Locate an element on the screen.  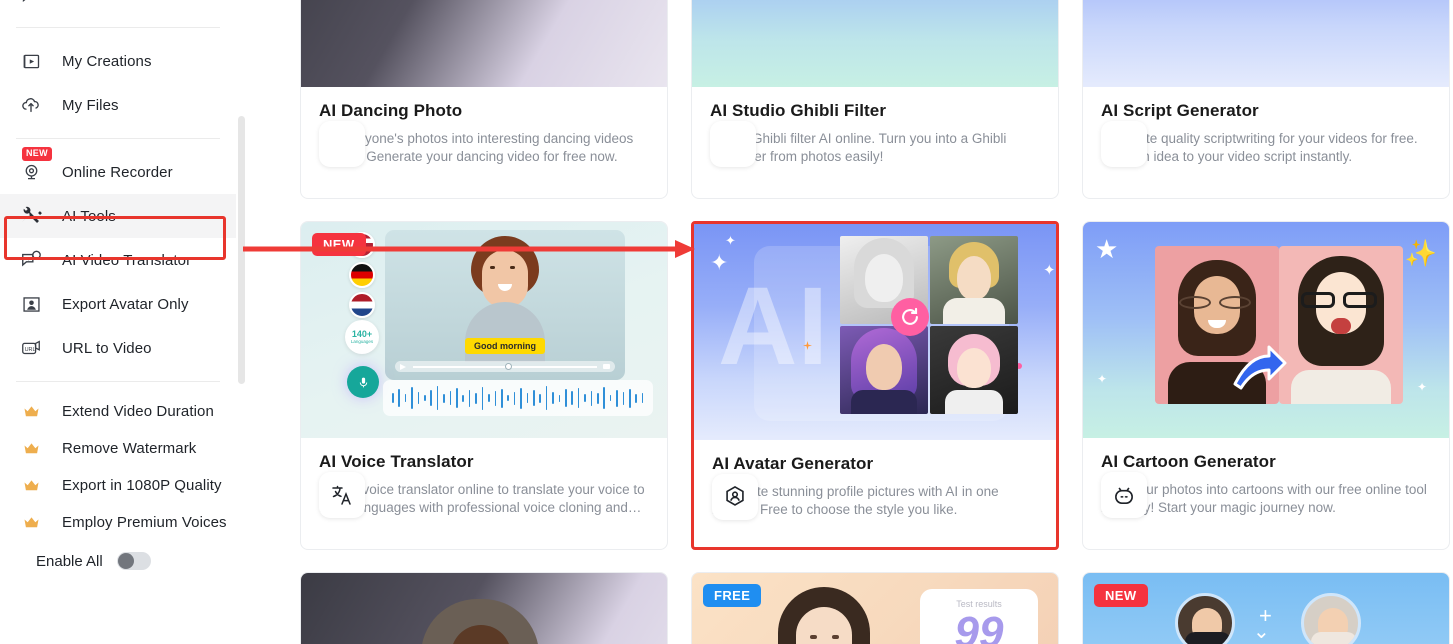
free-badge: FREE is located at coordinates (732, 595).